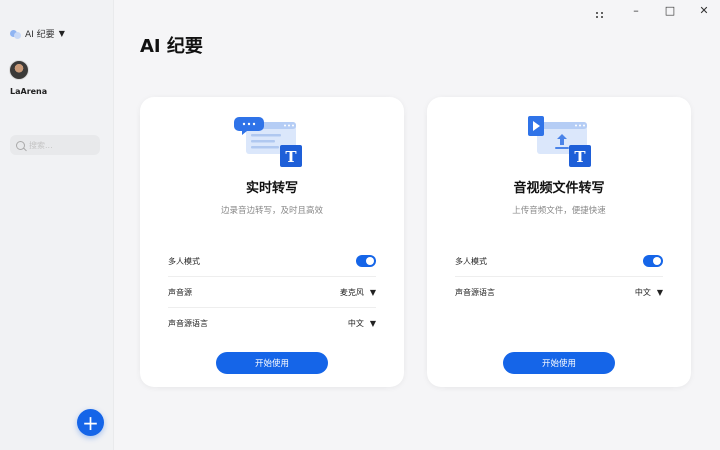 Image resolution: width=720 pixels, height=450 pixels. What do you see at coordinates (59, 145) in the screenshot?
I see `search-input` at bounding box center [59, 145].